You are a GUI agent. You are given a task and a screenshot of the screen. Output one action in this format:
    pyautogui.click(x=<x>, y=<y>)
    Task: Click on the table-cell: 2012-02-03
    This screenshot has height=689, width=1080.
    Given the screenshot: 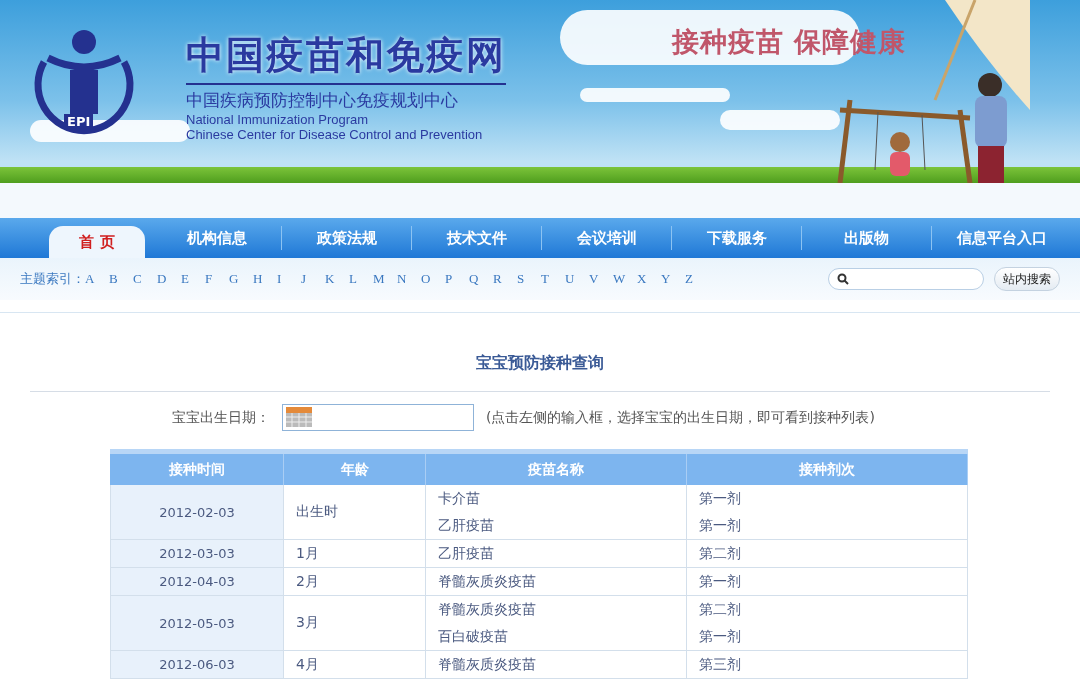 What is the action you would take?
    pyautogui.click(x=197, y=512)
    